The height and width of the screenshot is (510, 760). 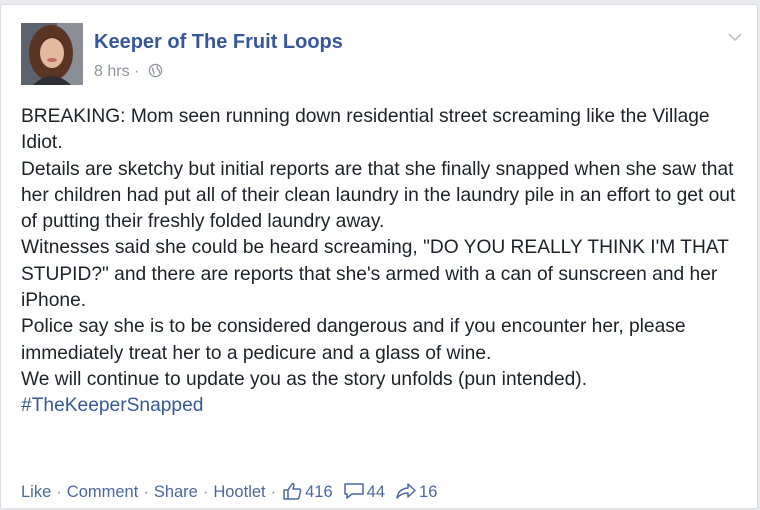 What do you see at coordinates (218, 42) in the screenshot?
I see `author-name: Keeper of The Fruit Loops` at bounding box center [218, 42].